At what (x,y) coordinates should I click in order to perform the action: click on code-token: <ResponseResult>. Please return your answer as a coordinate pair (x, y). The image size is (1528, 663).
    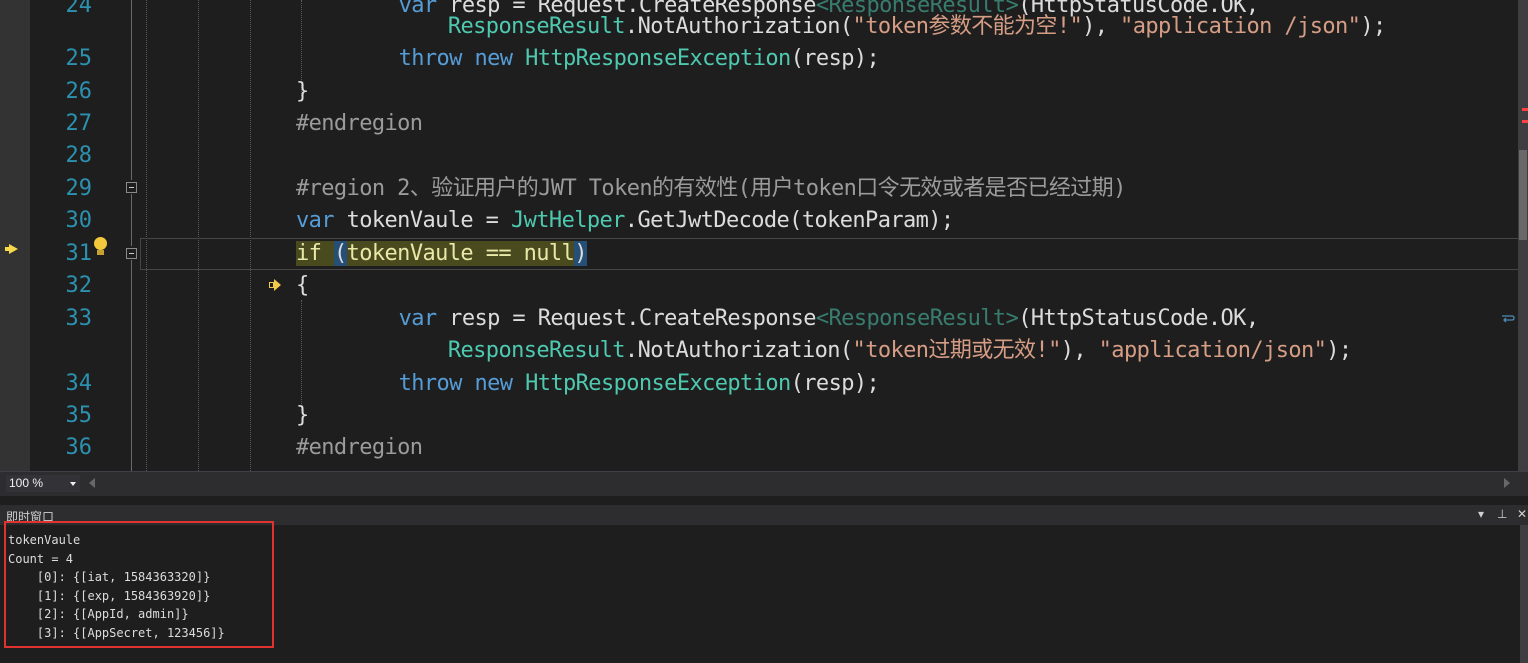
    Looking at the image, I should click on (917, 318).